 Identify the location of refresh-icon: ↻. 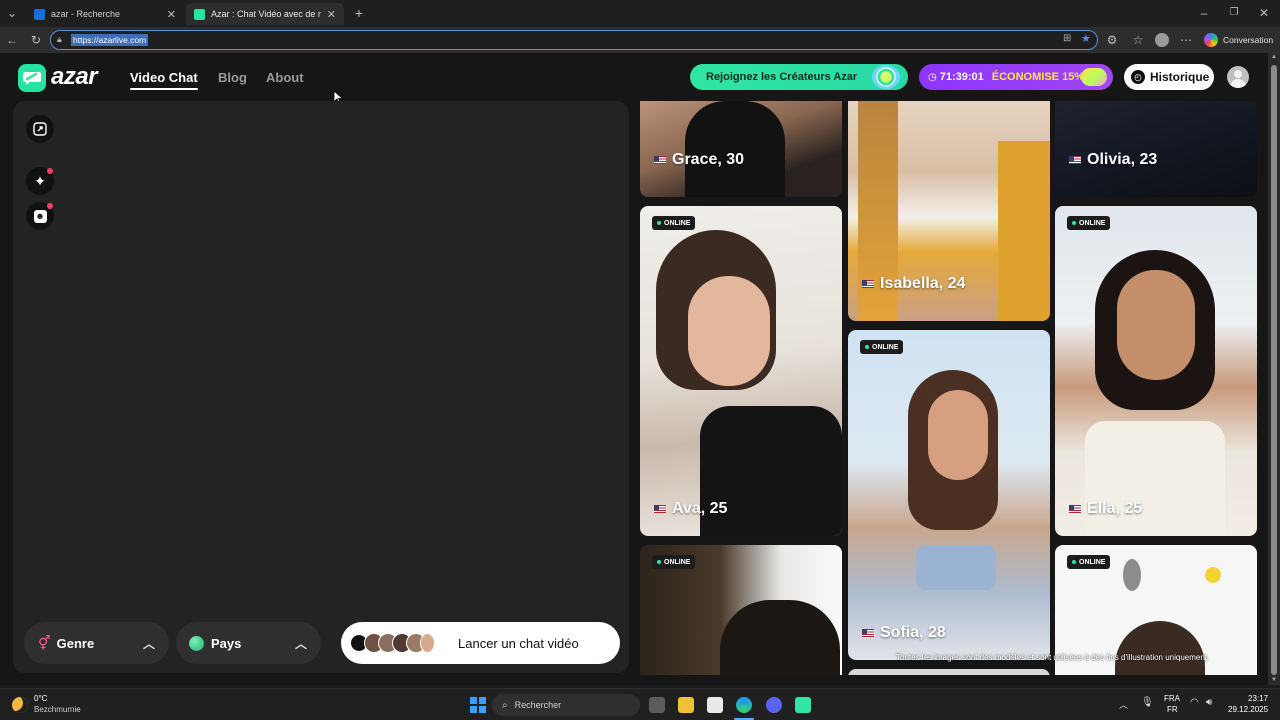
(36, 40).